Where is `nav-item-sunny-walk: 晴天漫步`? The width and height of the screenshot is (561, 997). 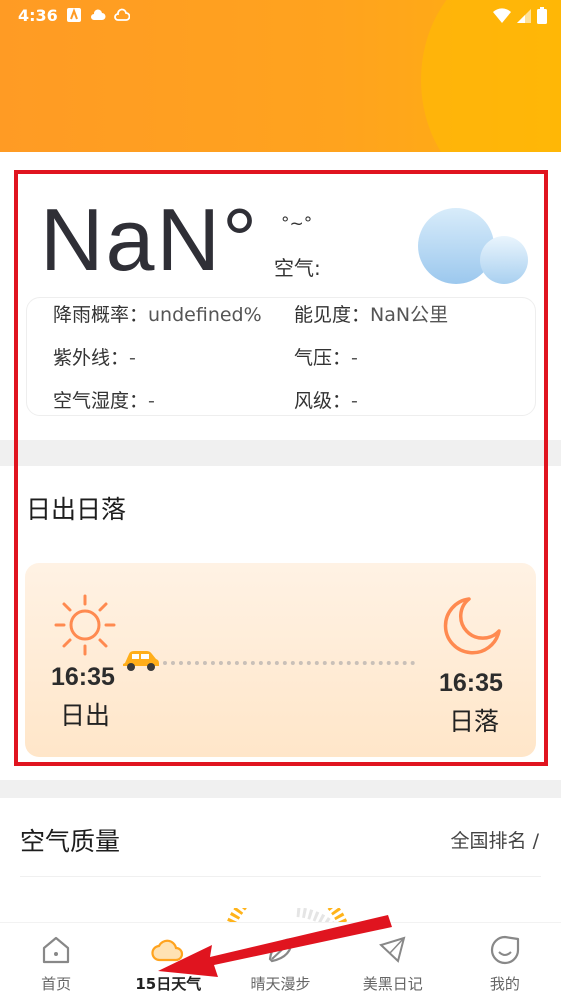
nav-item-sunny-walk: 晴天漫步 is located at coordinates (280, 960).